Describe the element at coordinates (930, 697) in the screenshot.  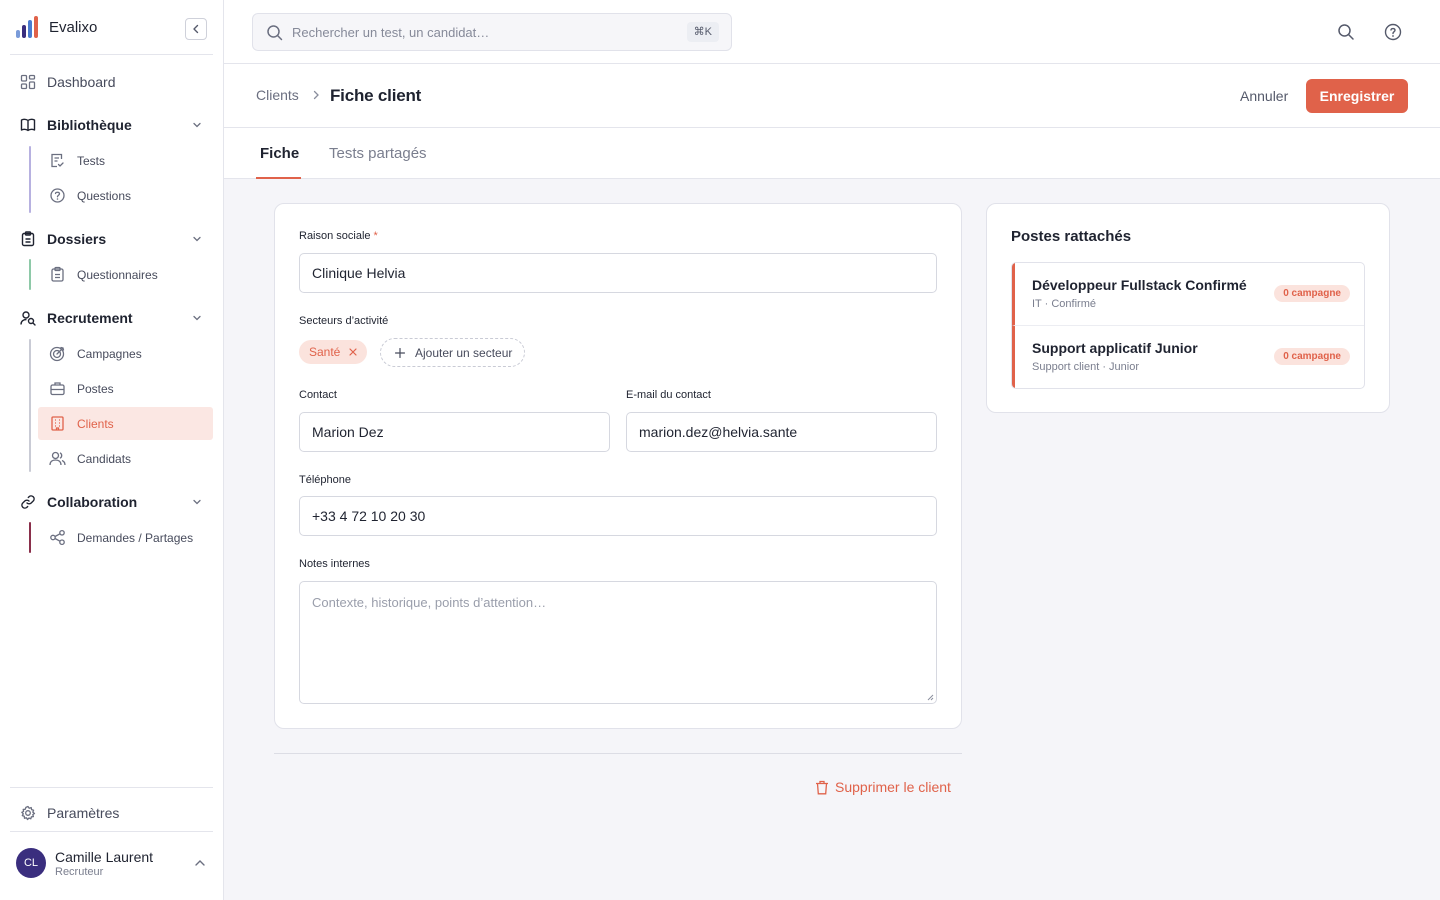
I see `resize-grip-icon` at that location.